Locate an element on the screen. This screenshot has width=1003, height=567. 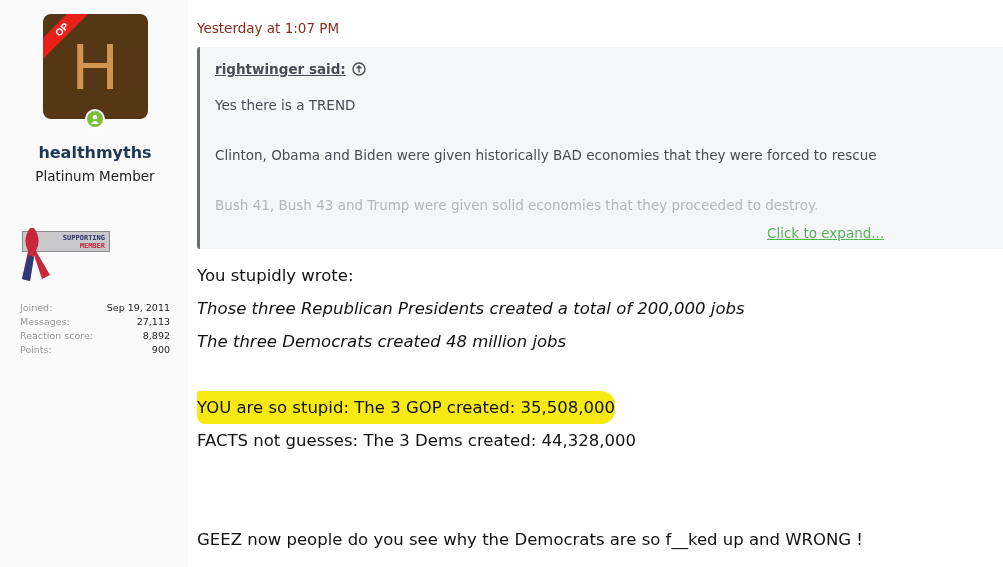
post-text: You stupidly wrote: is located at coordinates (275, 276).